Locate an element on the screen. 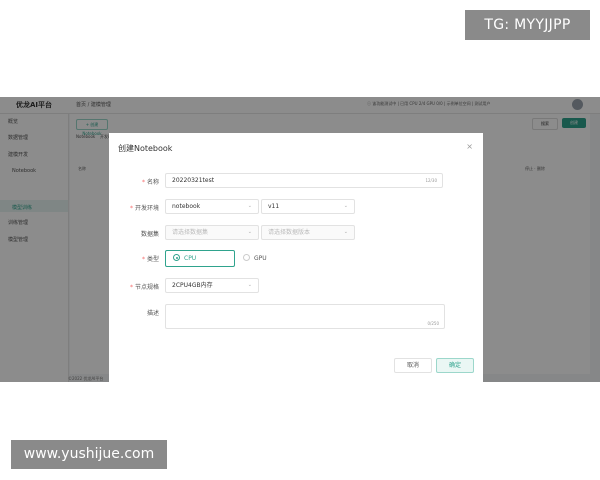 The image size is (600, 480). dataset-version-select: 请选择数据版本 ⌄ is located at coordinates (308, 232).